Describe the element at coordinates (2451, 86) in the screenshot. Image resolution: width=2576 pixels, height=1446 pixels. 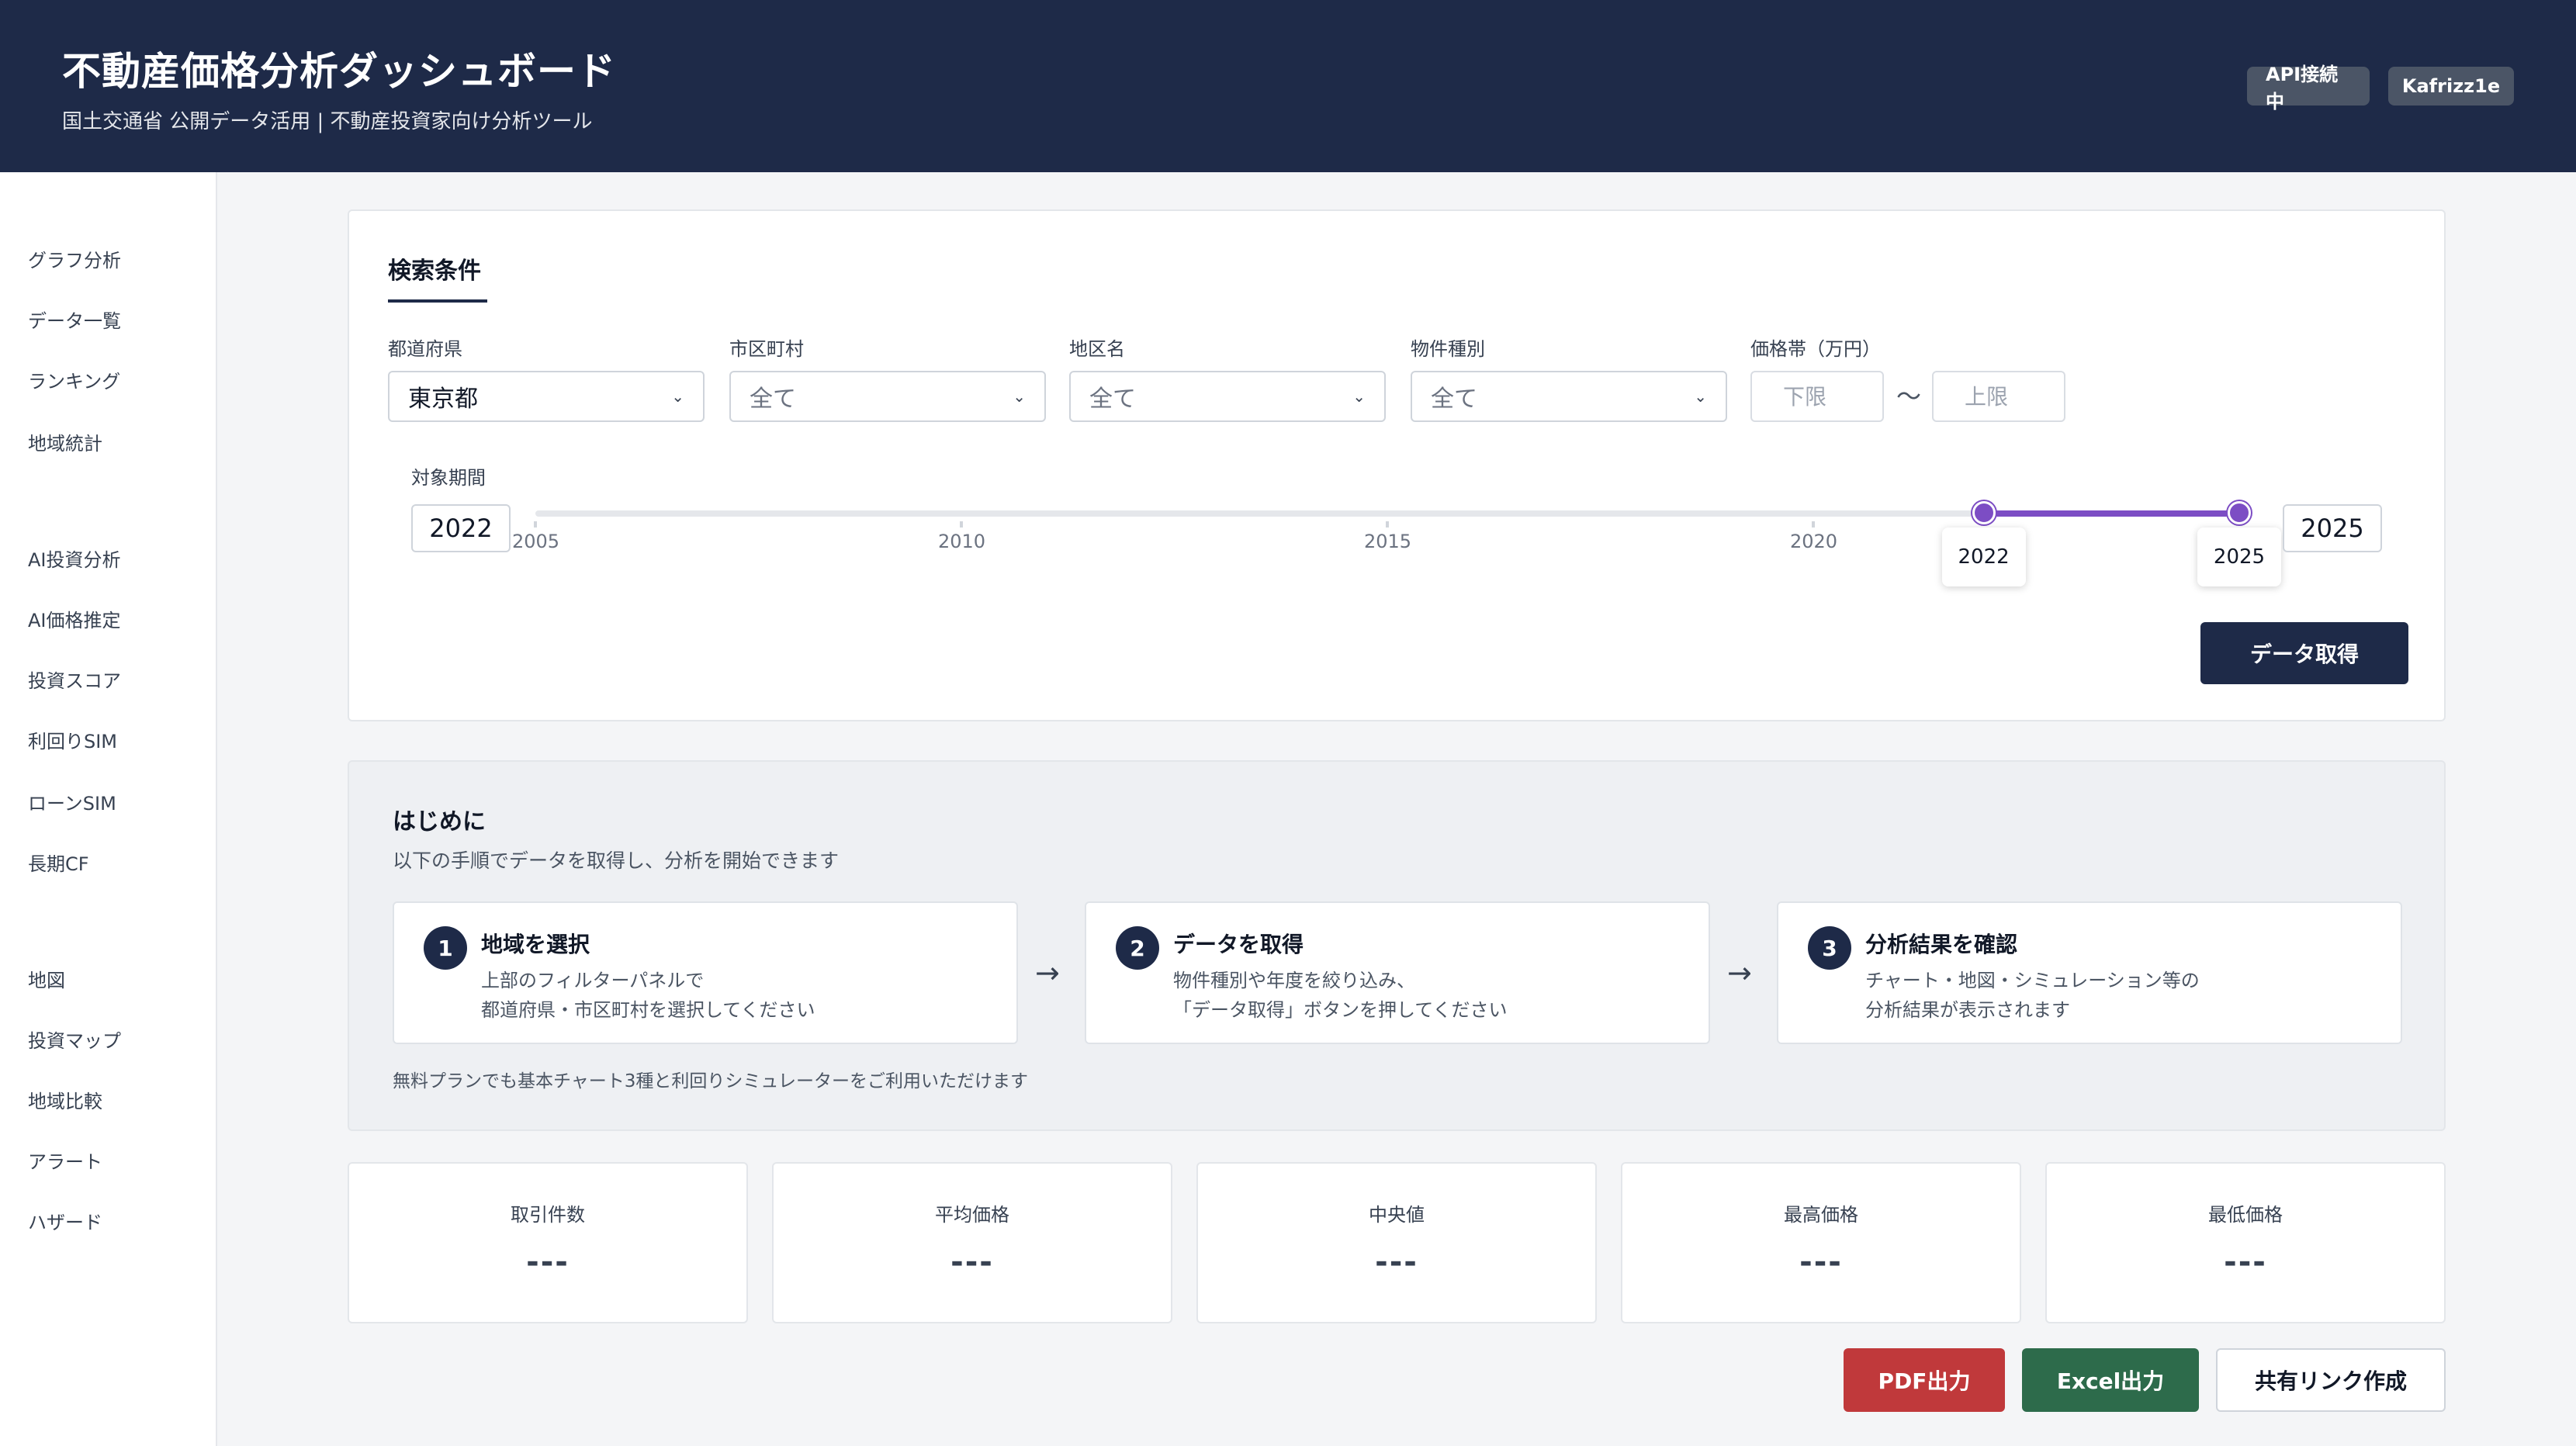
I see `user-badge: Kafrizz1e` at that location.